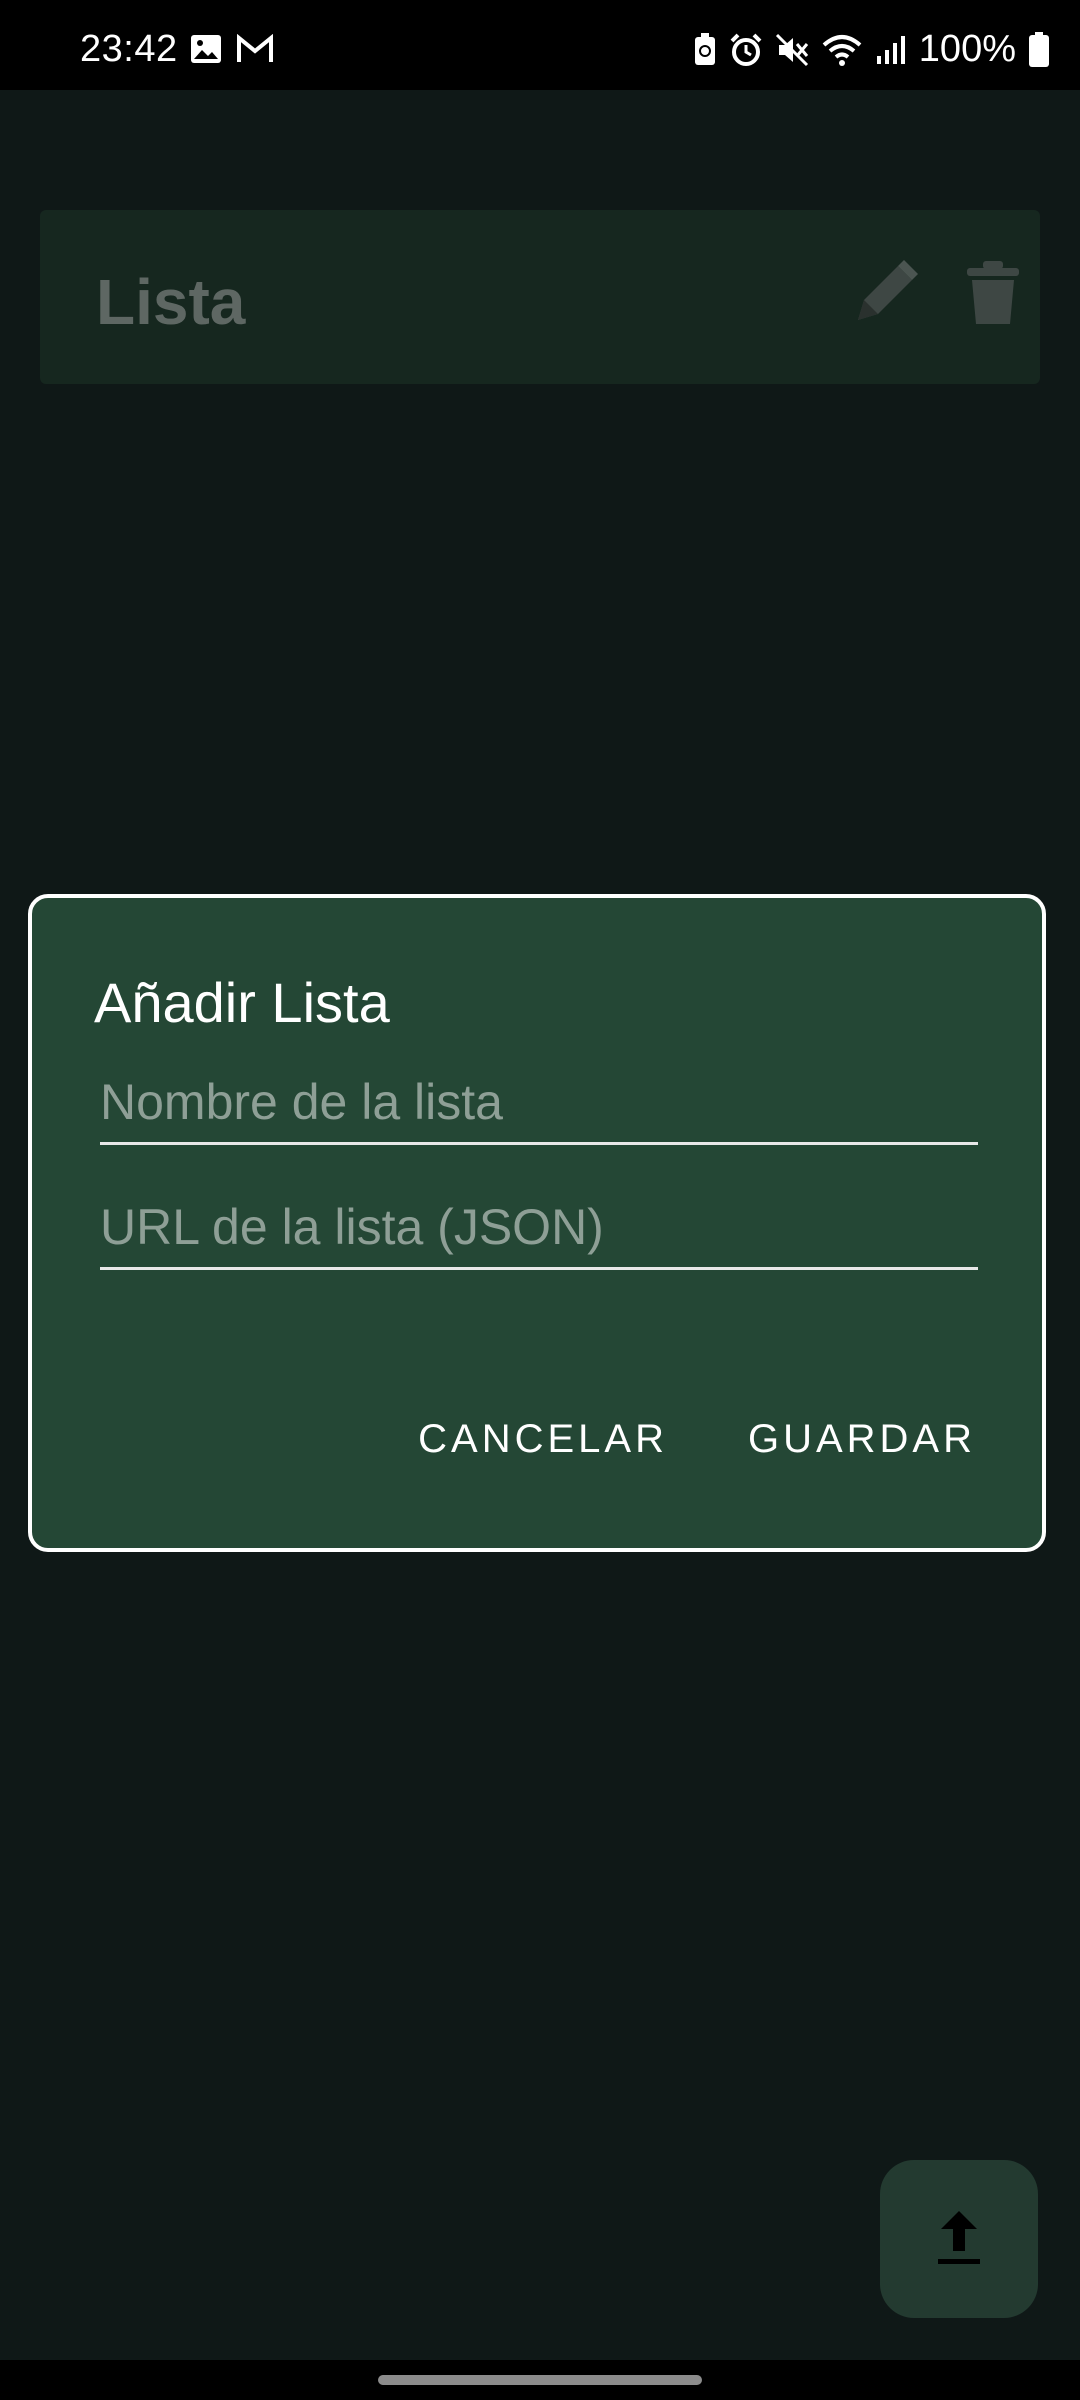 The width and height of the screenshot is (1080, 2400). I want to click on cancel-button: CANCELAR, so click(543, 1439).